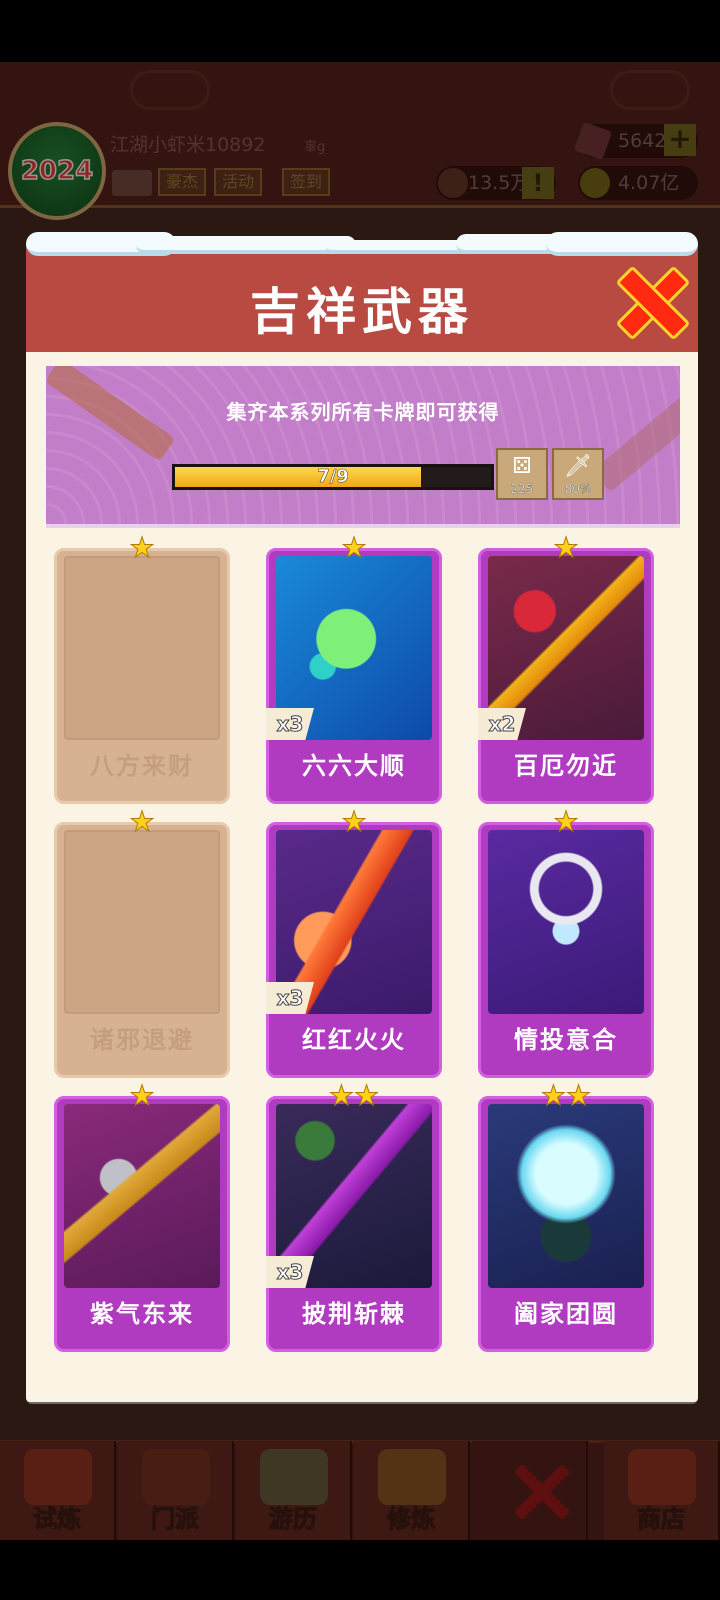  I want to click on progress-text: 7/9, so click(333, 477).